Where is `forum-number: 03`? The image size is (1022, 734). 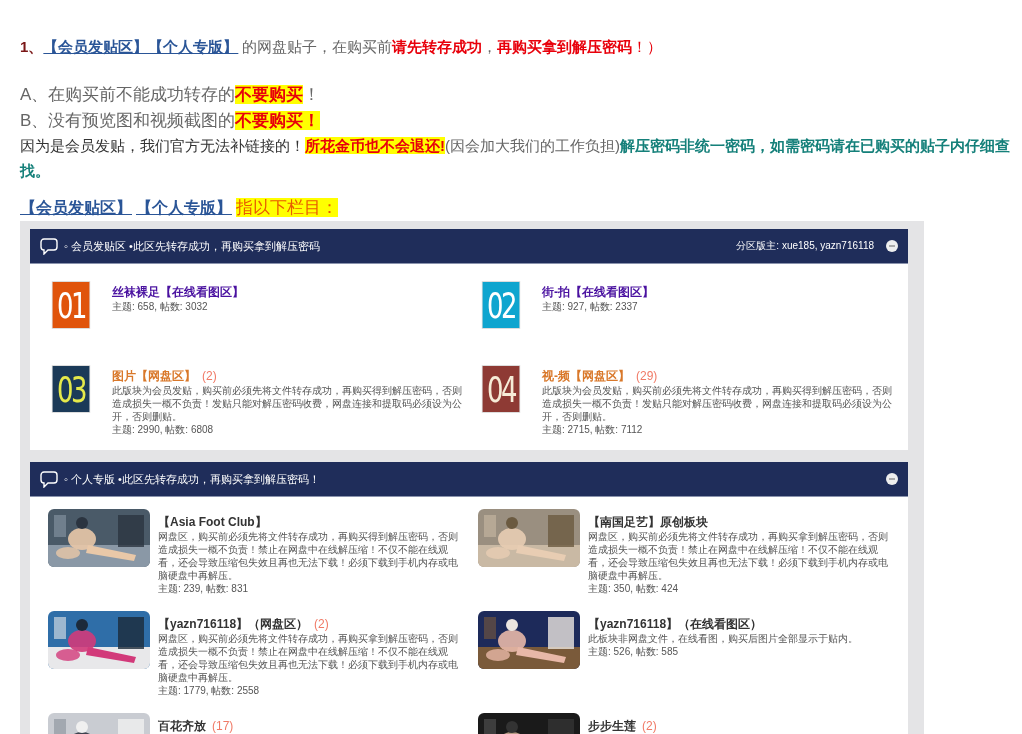
forum-number: 03 is located at coordinates (71, 389).